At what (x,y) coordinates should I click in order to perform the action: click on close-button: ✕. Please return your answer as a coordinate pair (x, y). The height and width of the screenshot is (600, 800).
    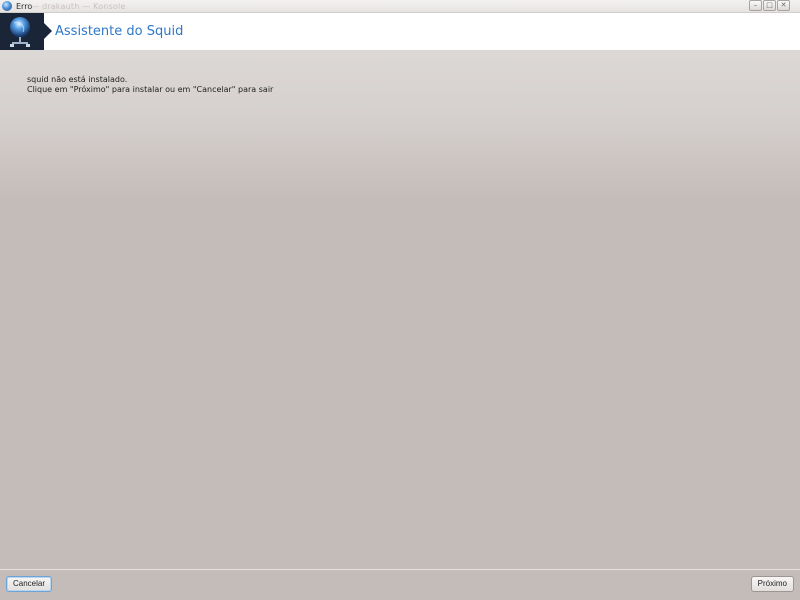
    Looking at the image, I should click on (783, 5).